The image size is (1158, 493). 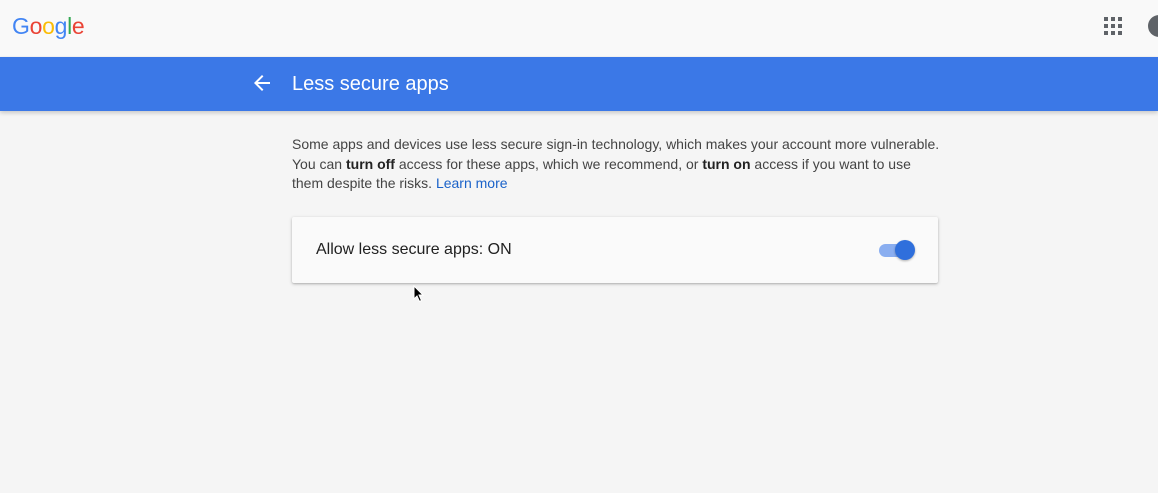 I want to click on toggle-knob, so click(x=905, y=250).